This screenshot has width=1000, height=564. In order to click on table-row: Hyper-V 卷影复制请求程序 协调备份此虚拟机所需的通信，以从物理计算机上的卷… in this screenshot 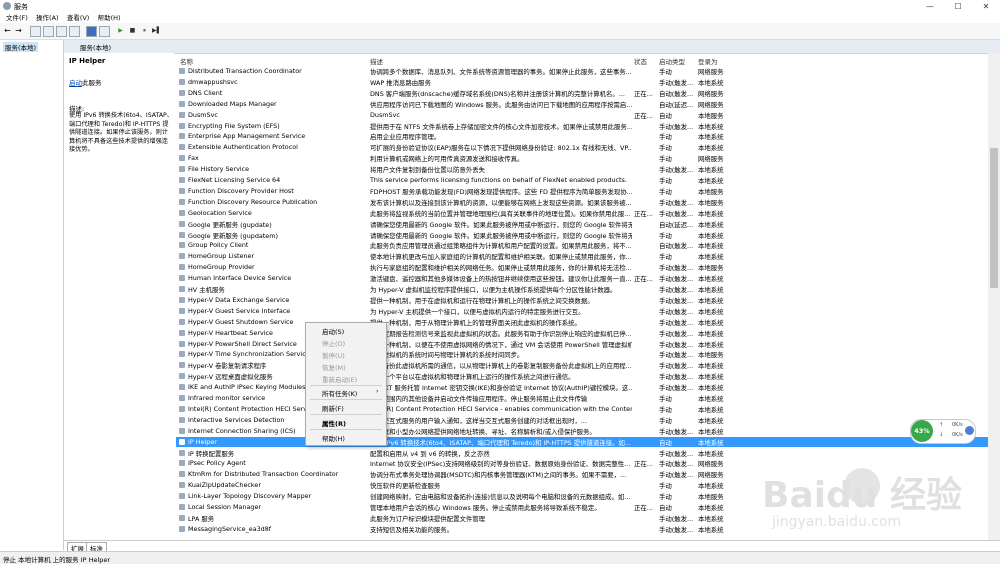, I will do `click(582, 365)`.